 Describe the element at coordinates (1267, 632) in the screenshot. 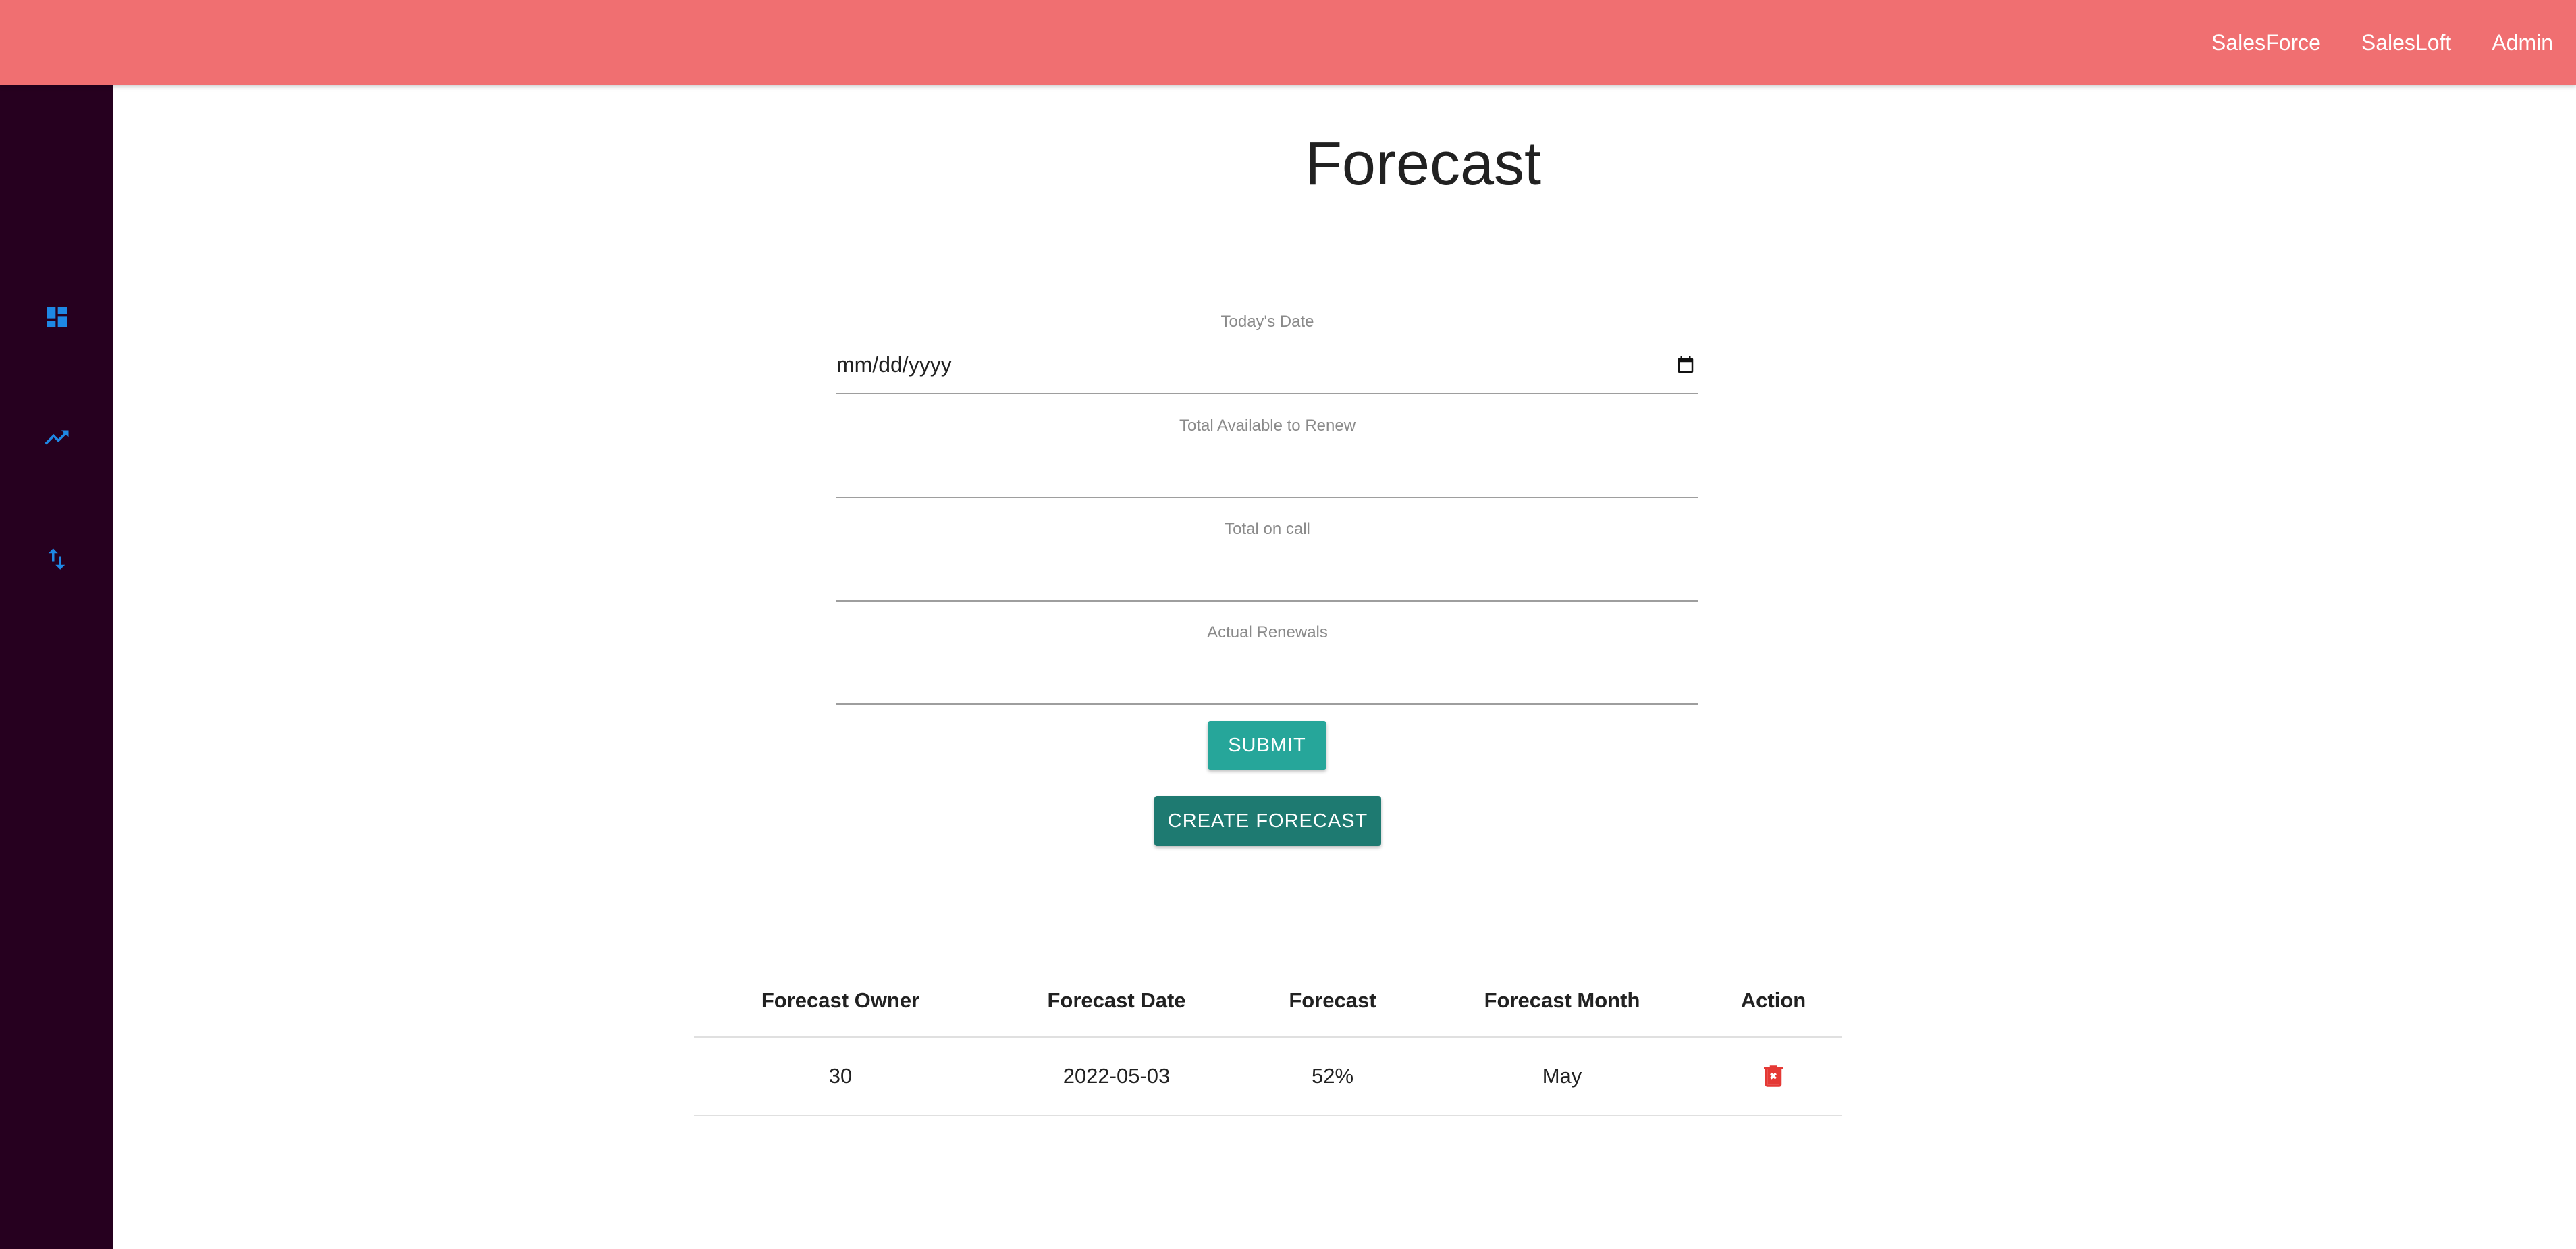

I see `actual-renewals-label: Actual Renewals` at that location.